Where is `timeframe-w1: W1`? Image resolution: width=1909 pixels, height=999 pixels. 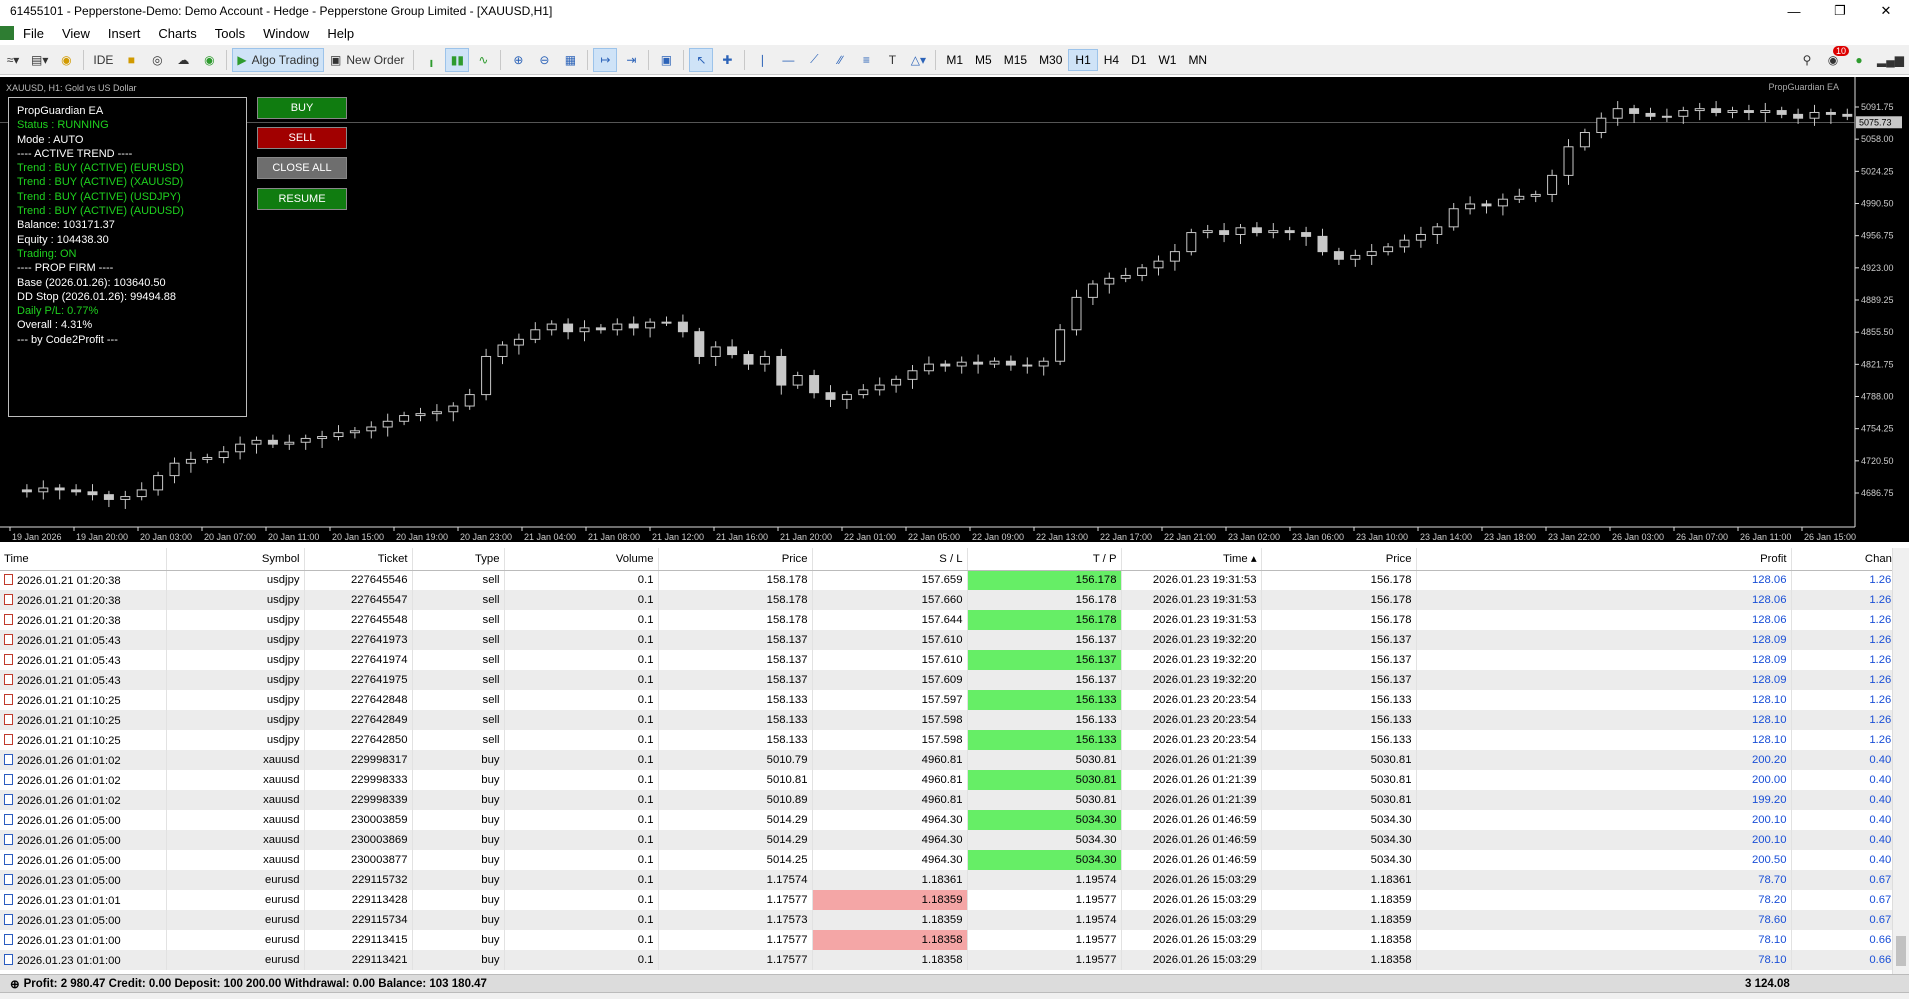
timeframe-w1: W1 is located at coordinates (1167, 60).